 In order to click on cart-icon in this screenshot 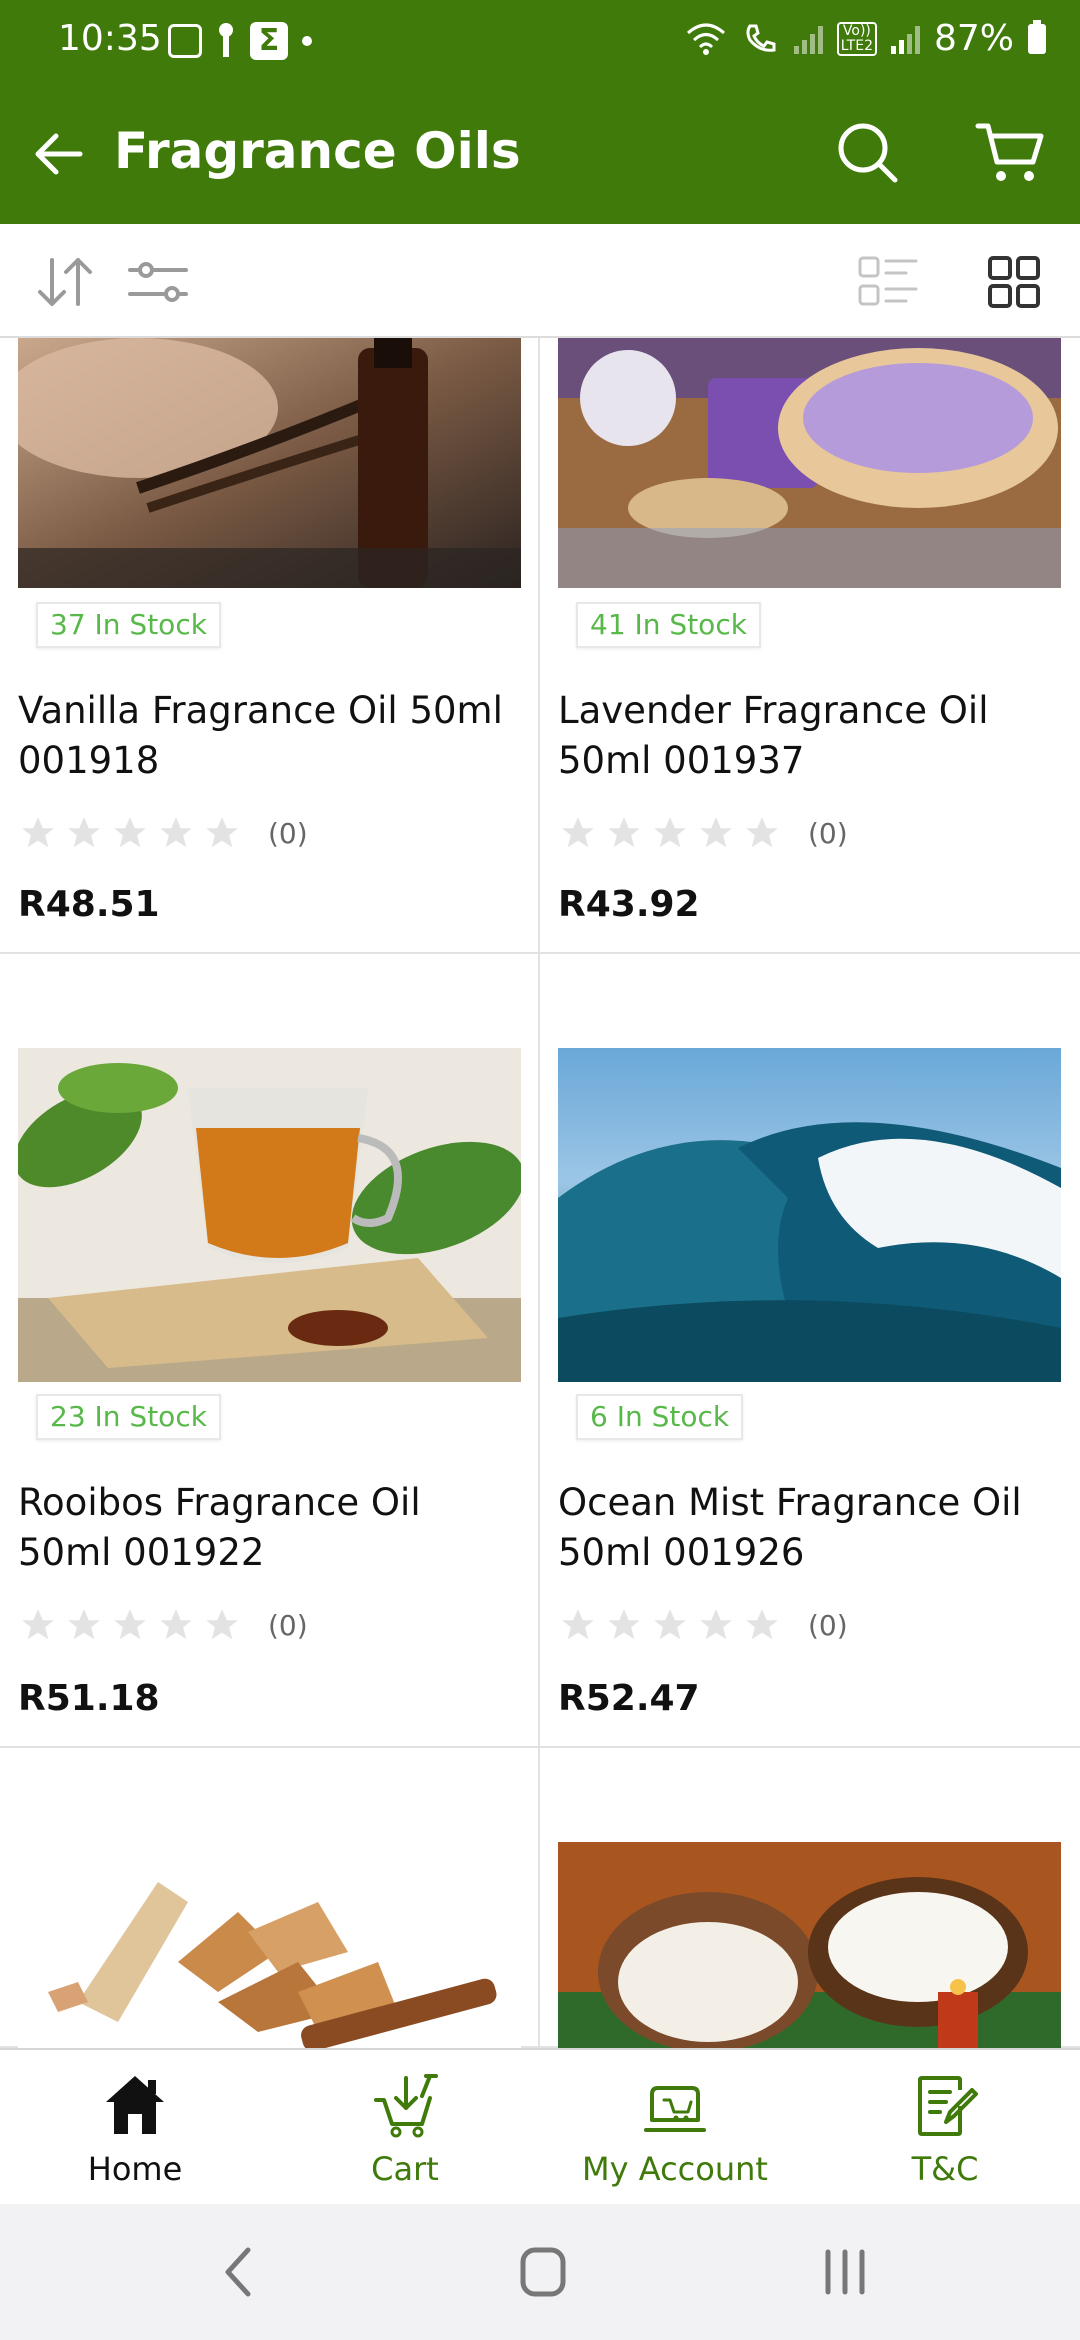, I will do `click(1010, 153)`.